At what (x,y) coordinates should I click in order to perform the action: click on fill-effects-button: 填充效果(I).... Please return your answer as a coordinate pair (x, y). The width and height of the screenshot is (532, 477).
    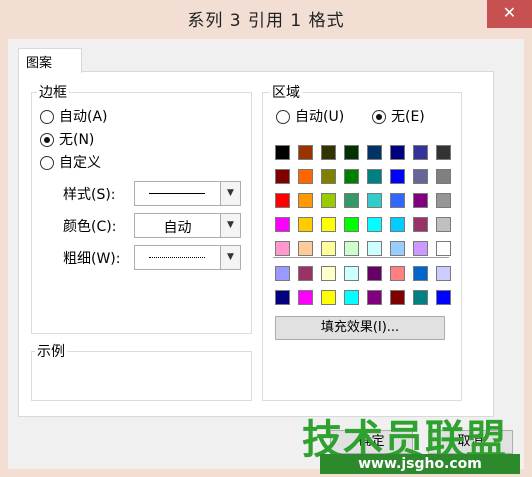
    Looking at the image, I should click on (360, 328).